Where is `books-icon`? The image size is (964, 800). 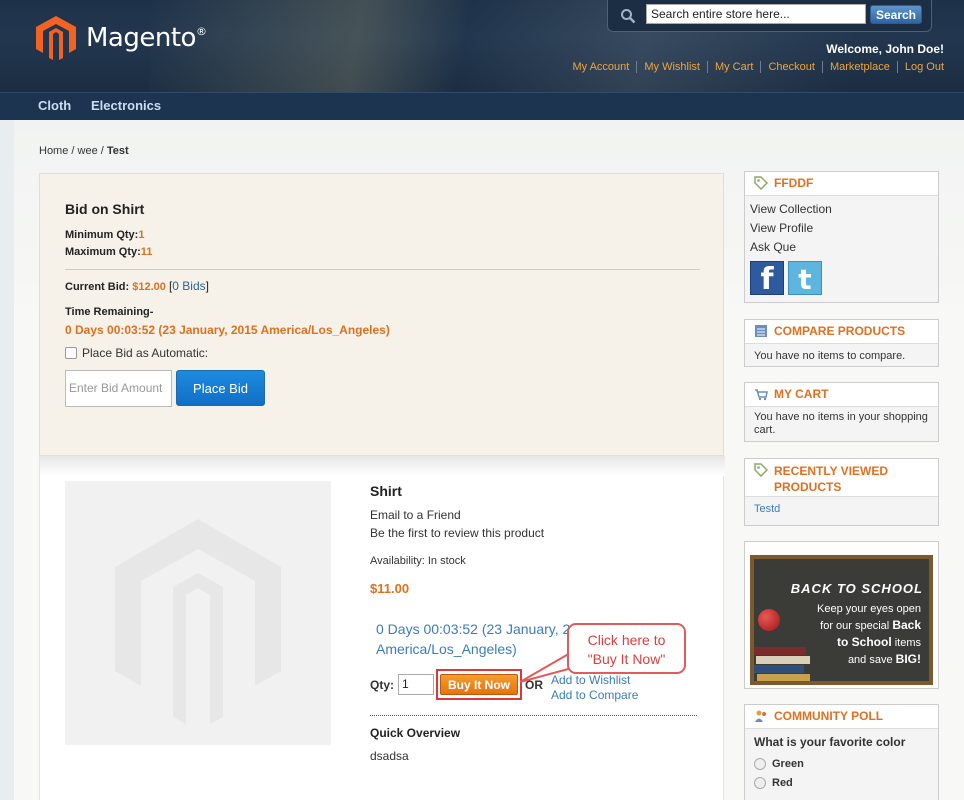
books-icon is located at coordinates (782, 664).